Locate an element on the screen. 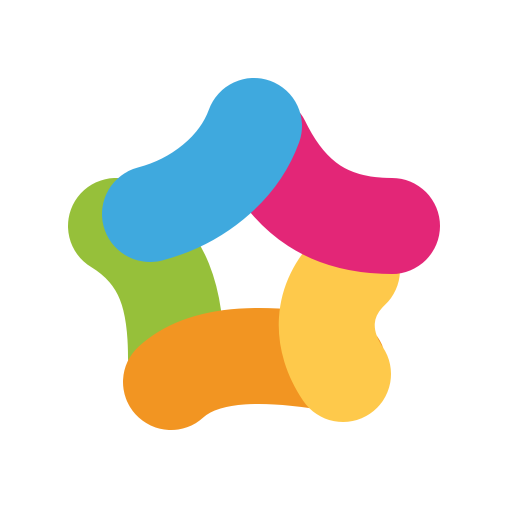 This screenshot has height=512, width=512. blue-petal is located at coordinates (202, 170).